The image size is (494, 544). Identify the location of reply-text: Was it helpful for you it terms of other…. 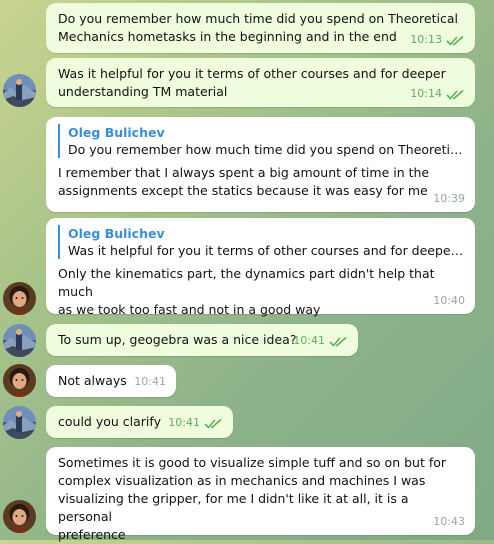
(266, 250).